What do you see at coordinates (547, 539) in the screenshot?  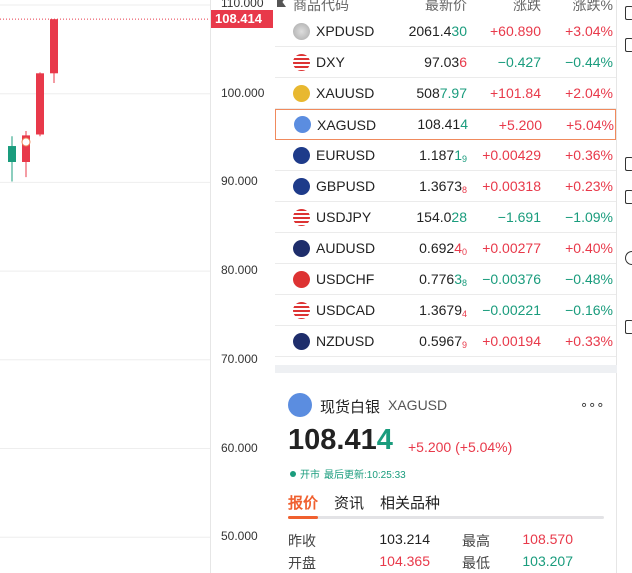 I see `stat-value: 108.570` at bounding box center [547, 539].